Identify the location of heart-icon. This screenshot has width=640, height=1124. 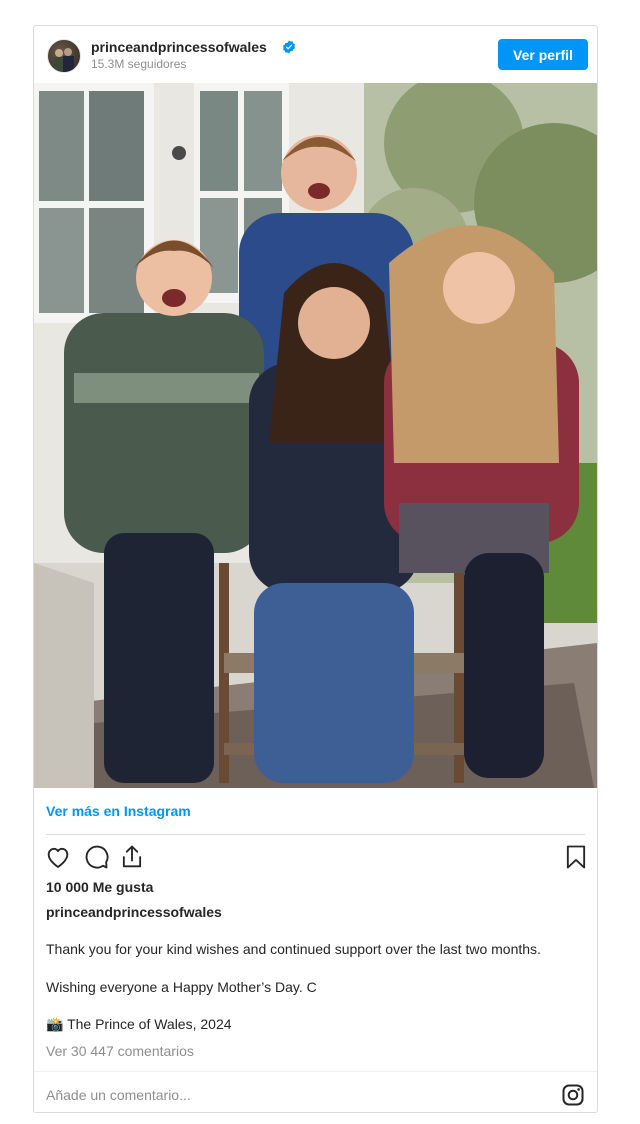
(58, 857).